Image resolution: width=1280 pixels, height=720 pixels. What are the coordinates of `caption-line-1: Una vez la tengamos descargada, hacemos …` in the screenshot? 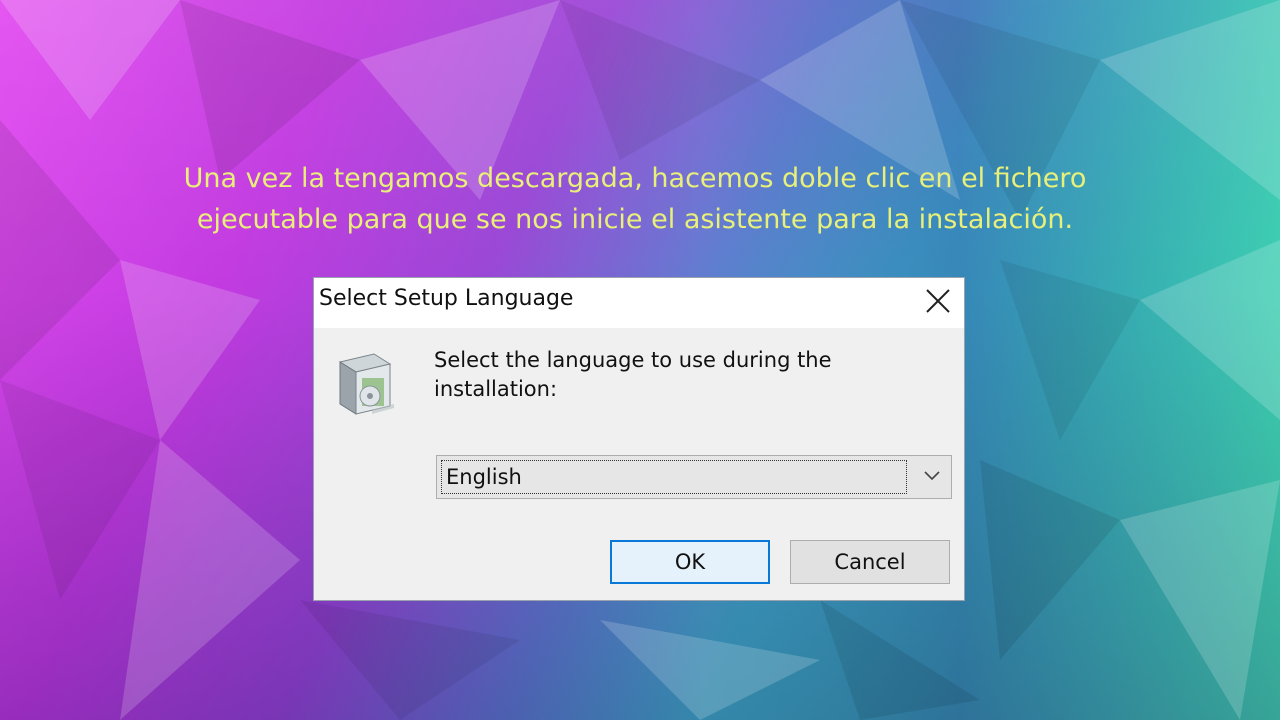 It's located at (635, 178).